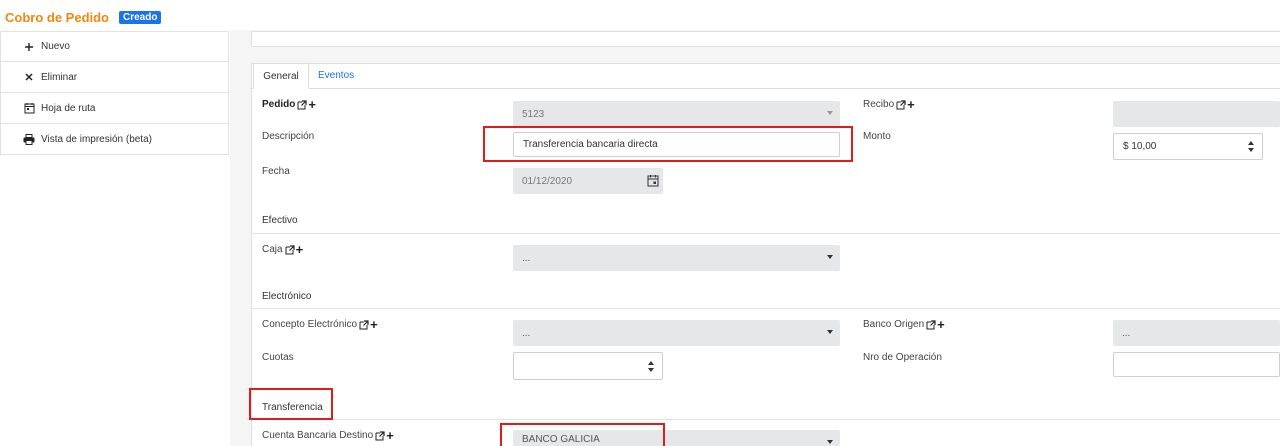 The height and width of the screenshot is (446, 1280). What do you see at coordinates (904, 324) in the screenshot?
I see `banco-origen-label: Banco Origen +` at bounding box center [904, 324].